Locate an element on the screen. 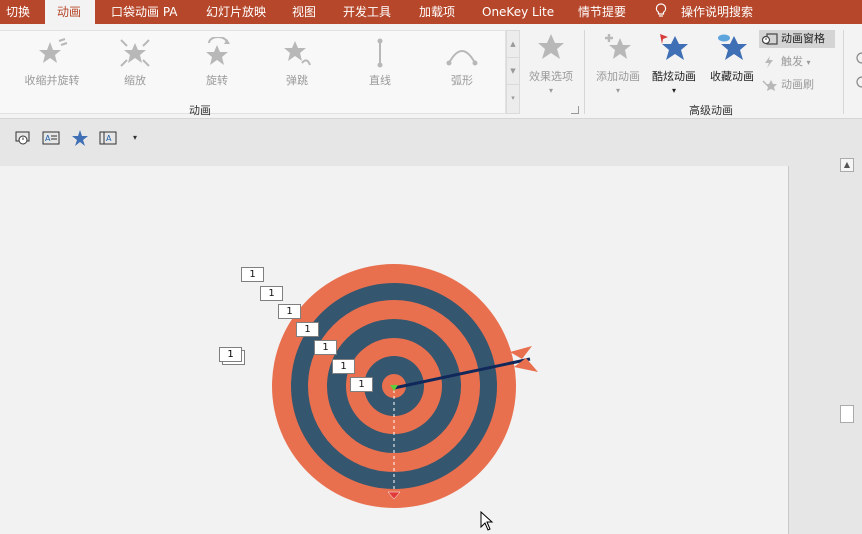 This screenshot has width=862, height=534. arc-path-icon is located at coordinates (462, 58).